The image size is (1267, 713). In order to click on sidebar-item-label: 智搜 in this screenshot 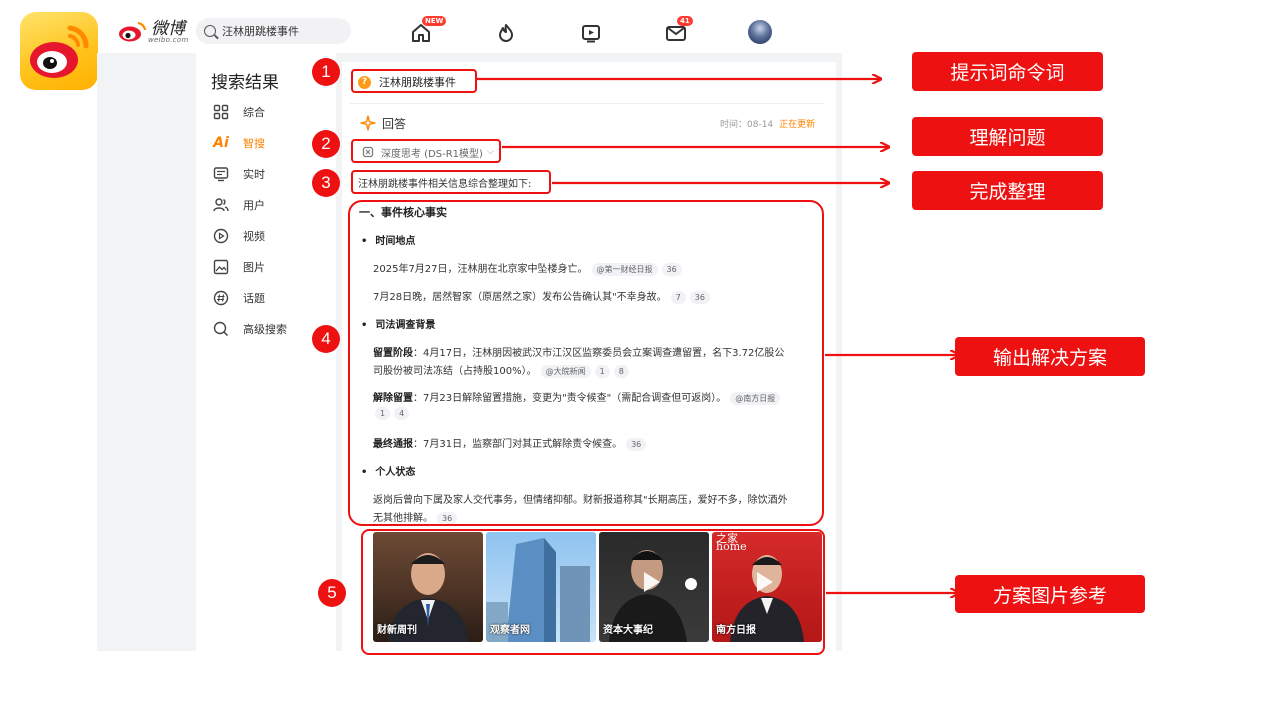, I will do `click(254, 143)`.